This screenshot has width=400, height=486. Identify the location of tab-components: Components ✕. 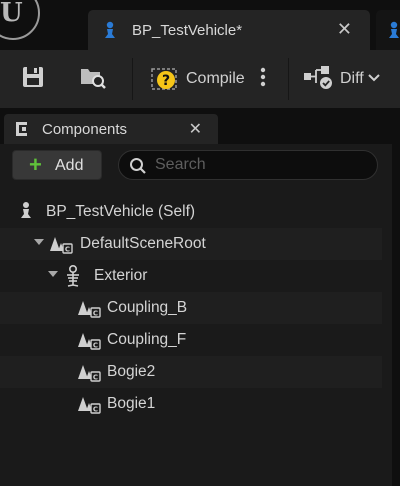
(111, 129).